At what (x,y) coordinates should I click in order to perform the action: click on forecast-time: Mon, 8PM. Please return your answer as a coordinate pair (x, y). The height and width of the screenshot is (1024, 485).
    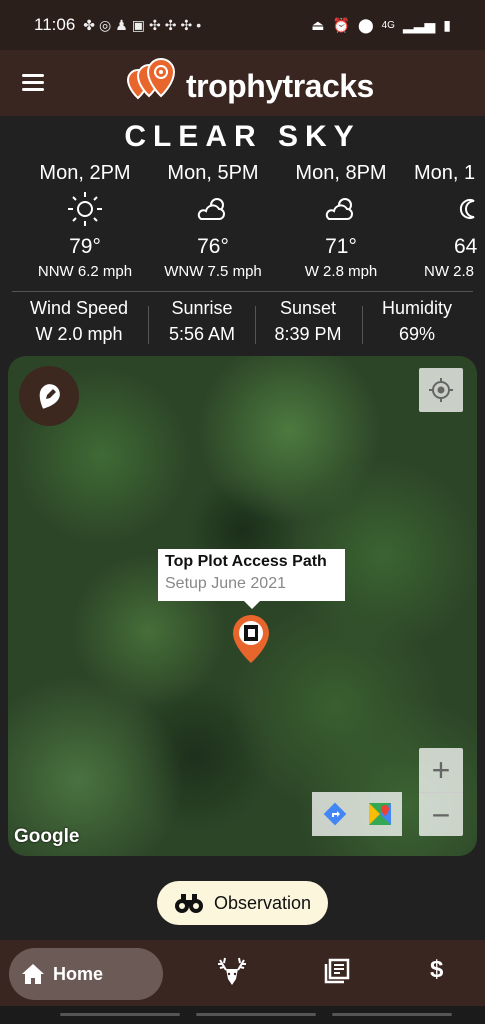
    Looking at the image, I should click on (341, 173).